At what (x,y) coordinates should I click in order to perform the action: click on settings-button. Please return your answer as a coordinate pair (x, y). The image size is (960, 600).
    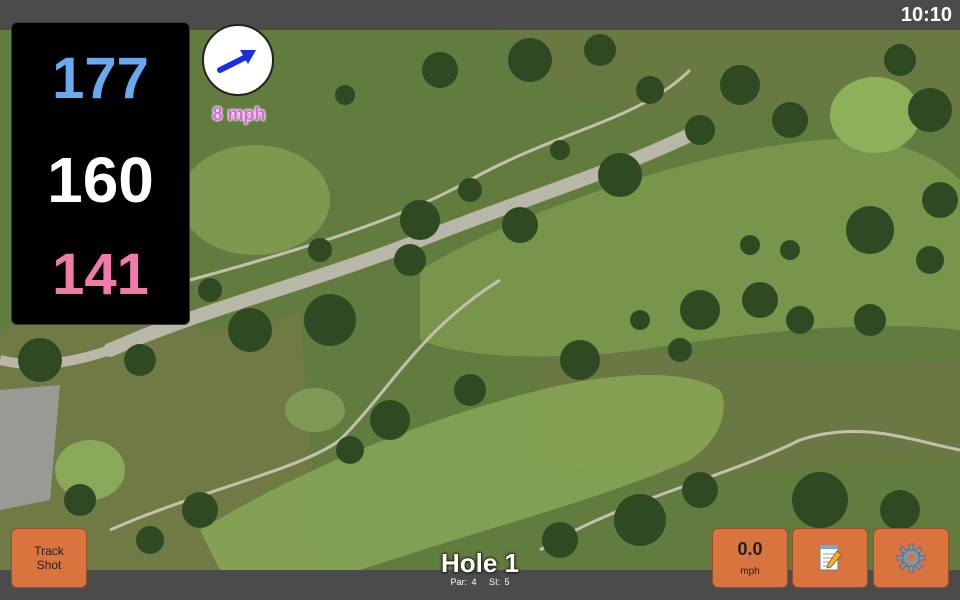
    Looking at the image, I should click on (911, 558).